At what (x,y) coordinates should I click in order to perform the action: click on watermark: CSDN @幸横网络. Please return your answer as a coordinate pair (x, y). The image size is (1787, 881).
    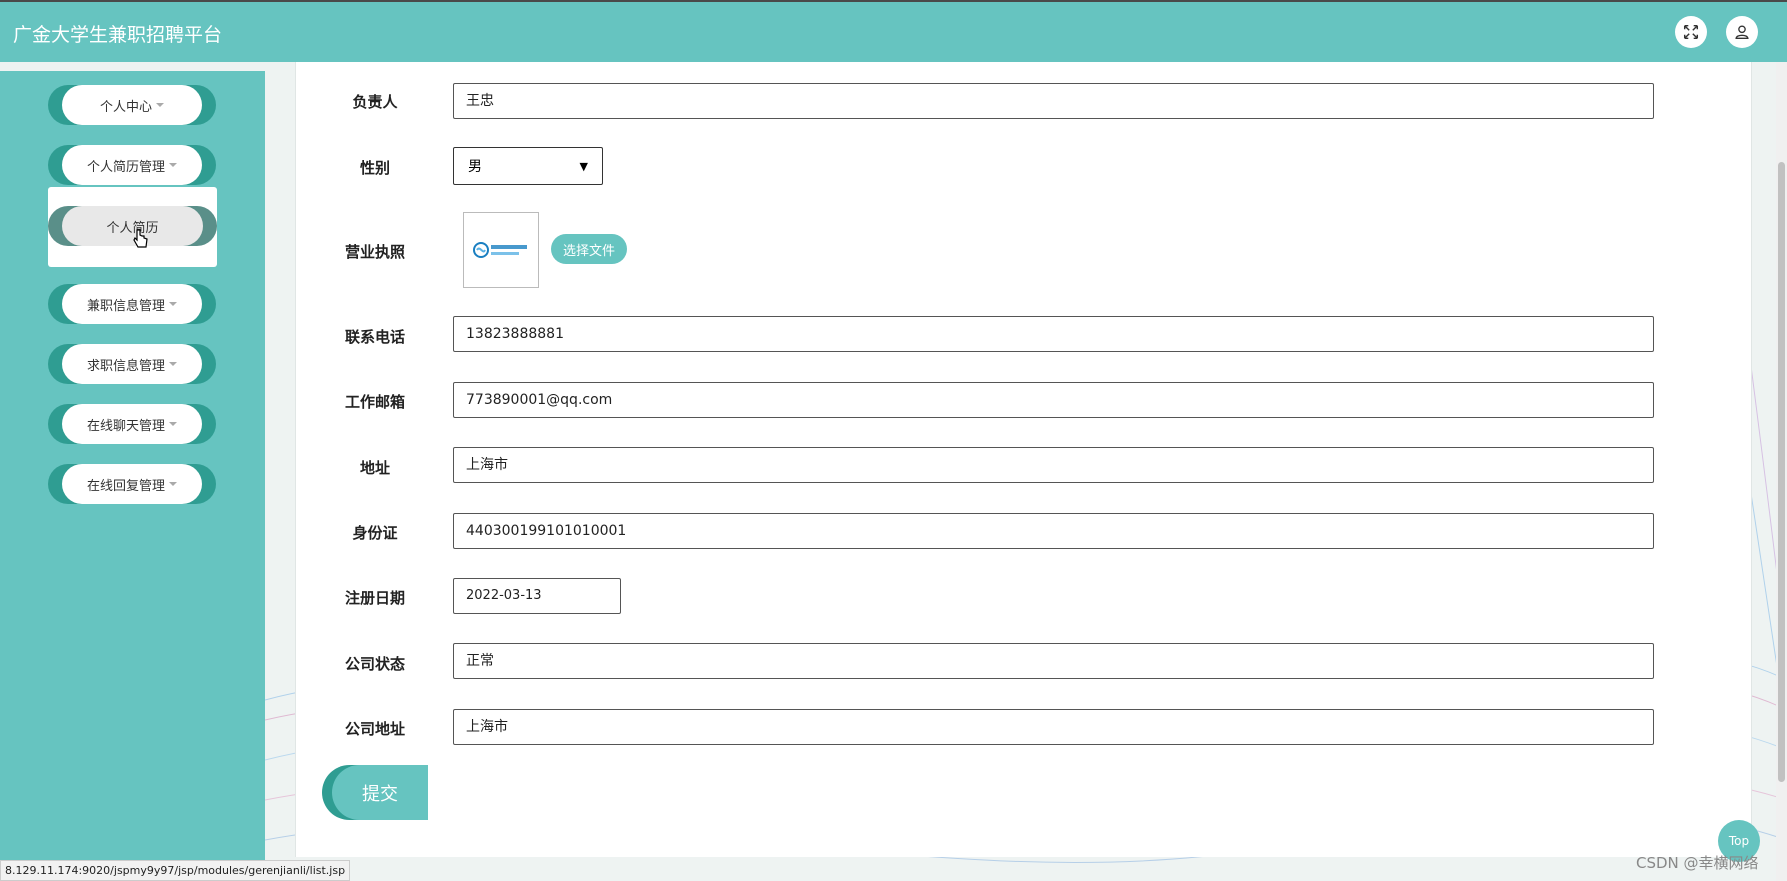
    Looking at the image, I should click on (1697, 863).